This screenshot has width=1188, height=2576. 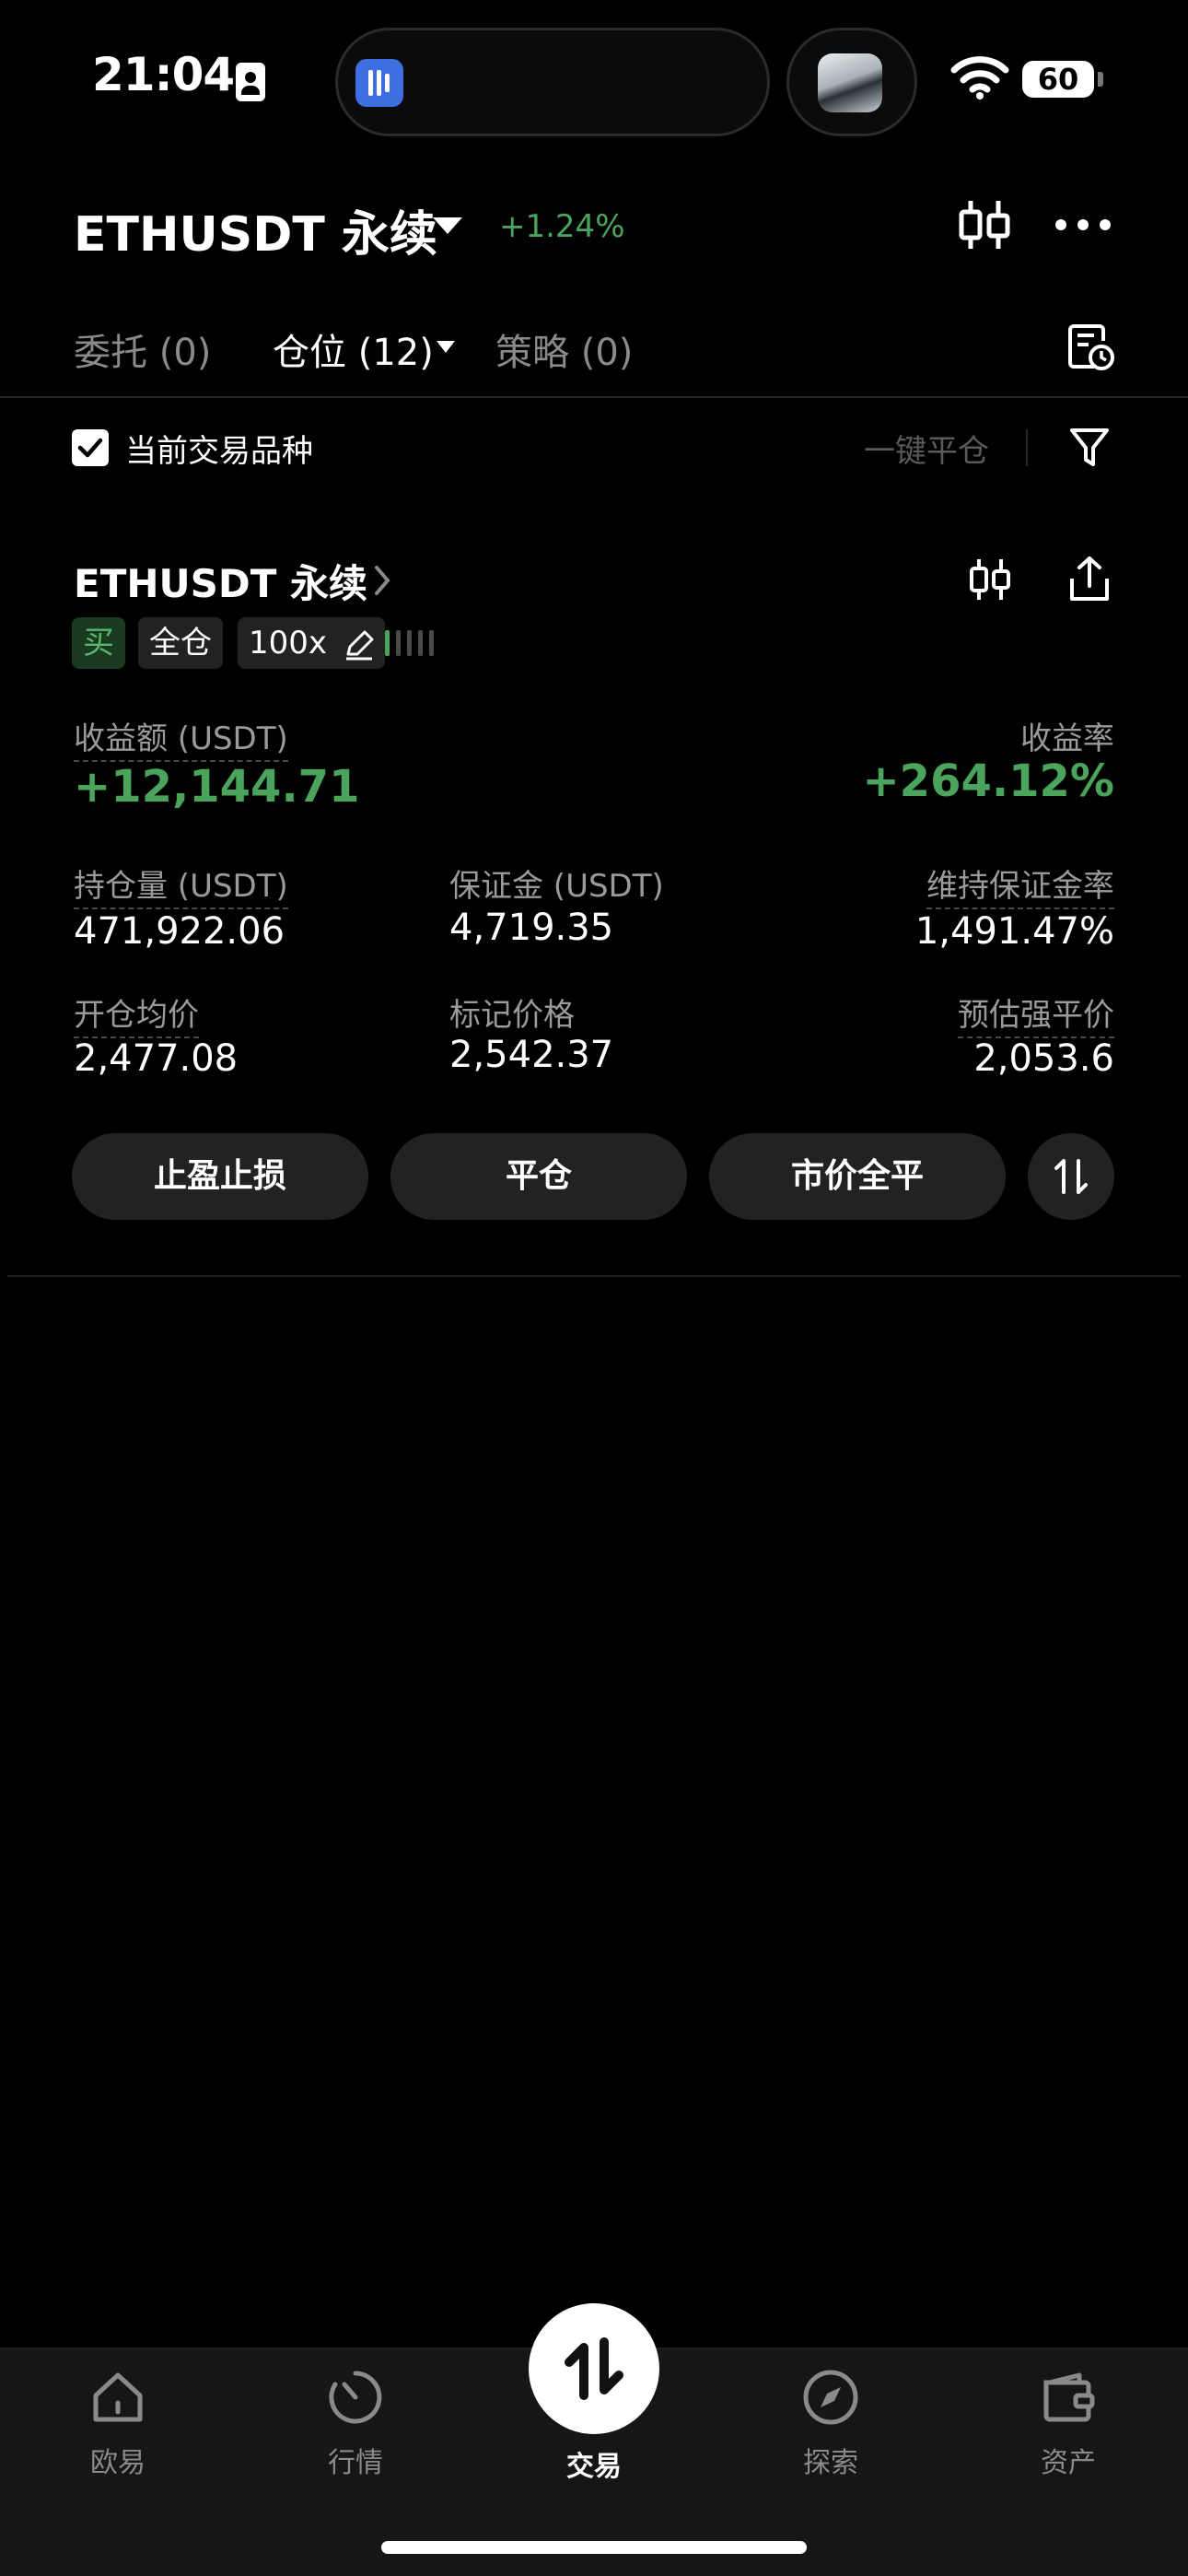 What do you see at coordinates (531, 1055) in the screenshot?
I see `mark-price-value: 2,542.37` at bounding box center [531, 1055].